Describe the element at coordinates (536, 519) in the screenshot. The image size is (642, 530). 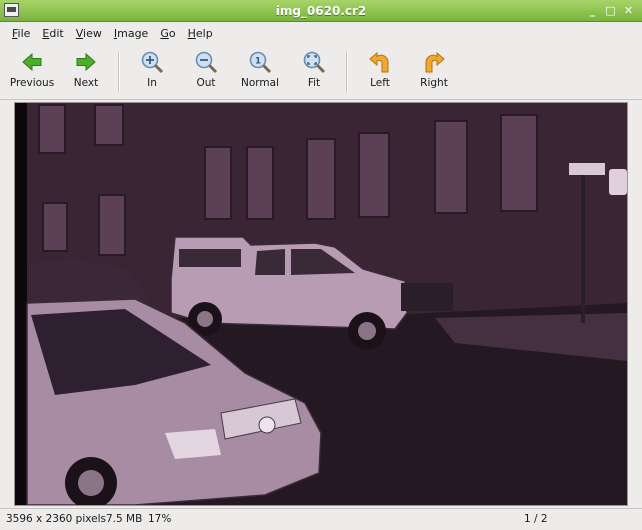
I see `image-position: 1 / 2` at that location.